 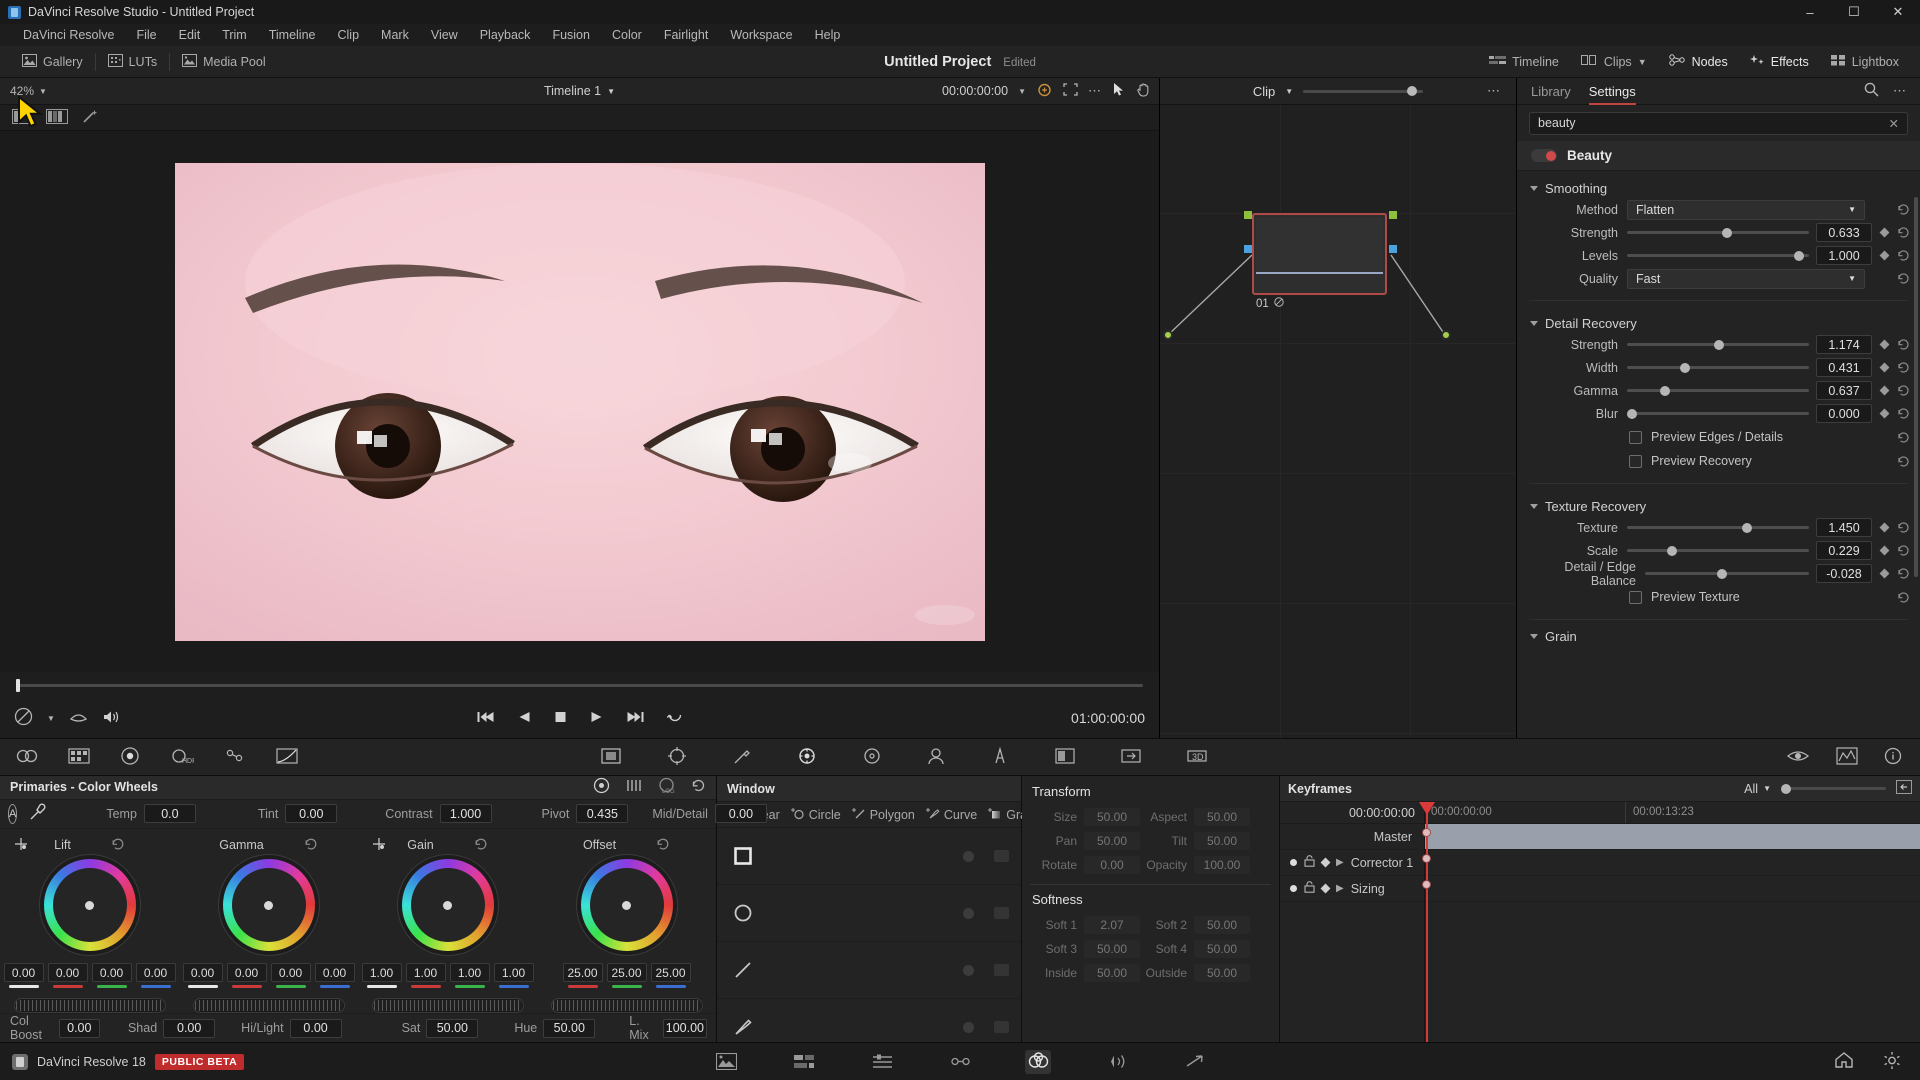 I want to click on tracker-icon, so click(x=677, y=757).